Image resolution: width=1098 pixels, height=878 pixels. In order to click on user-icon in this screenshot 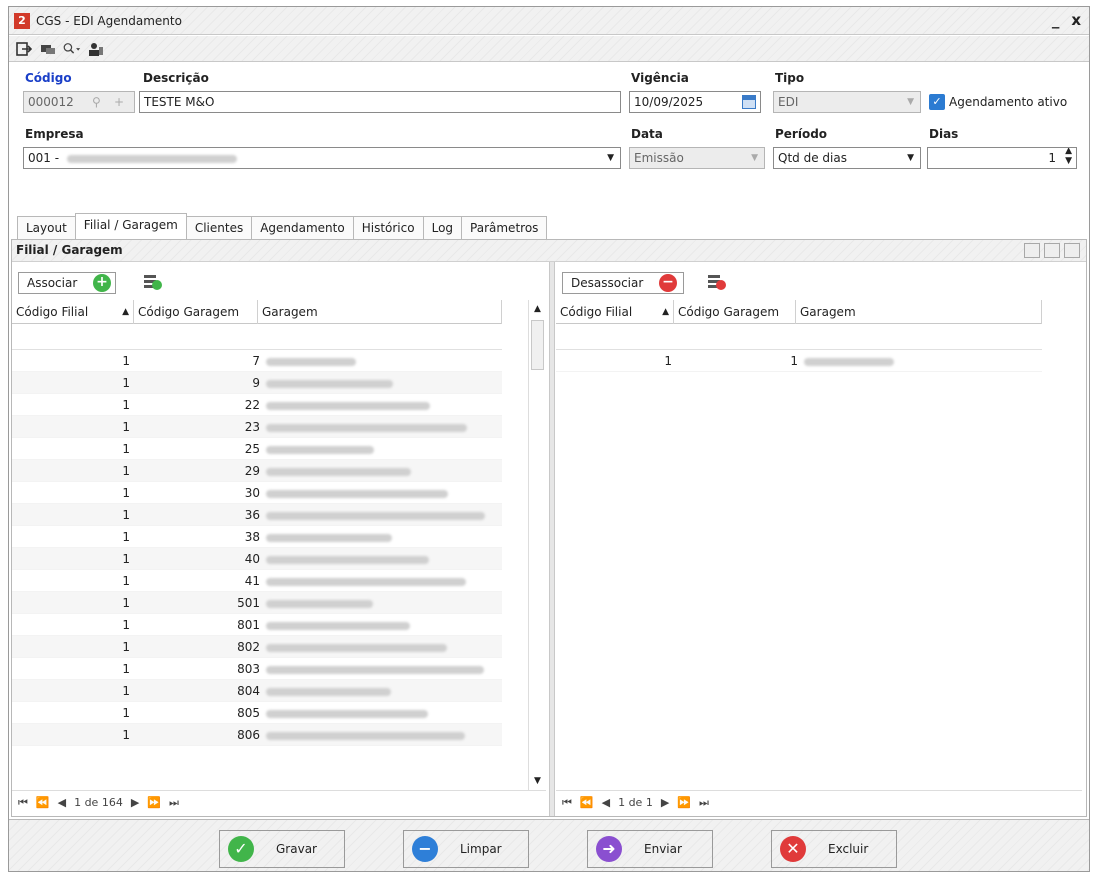, I will do `click(96, 49)`.